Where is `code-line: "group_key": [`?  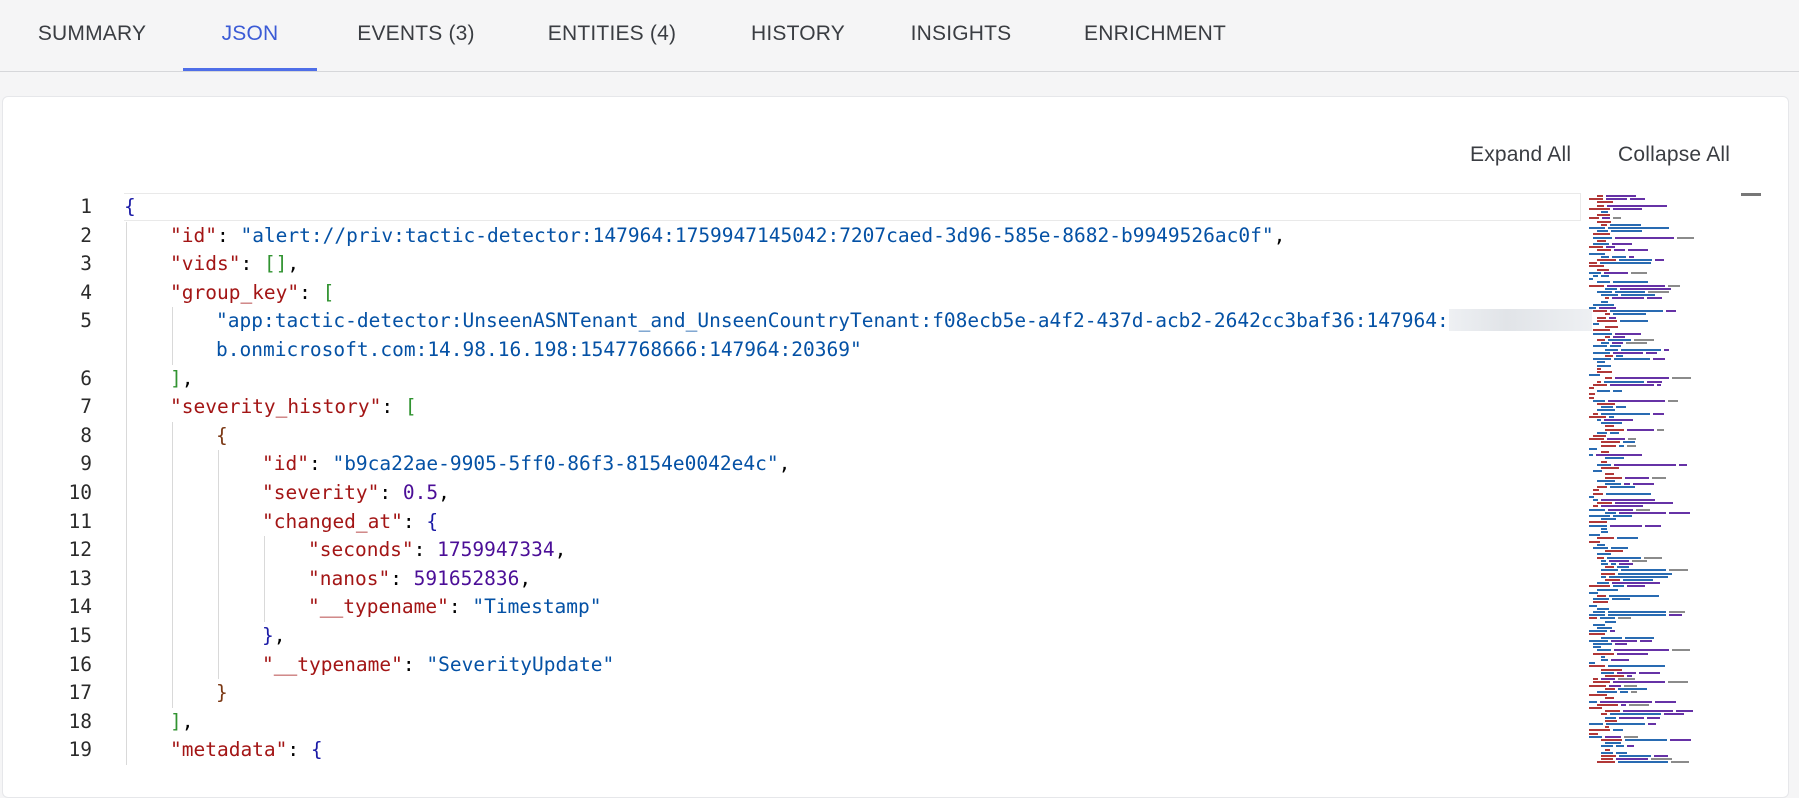
code-line: "group_key": [ is located at coordinates (252, 293).